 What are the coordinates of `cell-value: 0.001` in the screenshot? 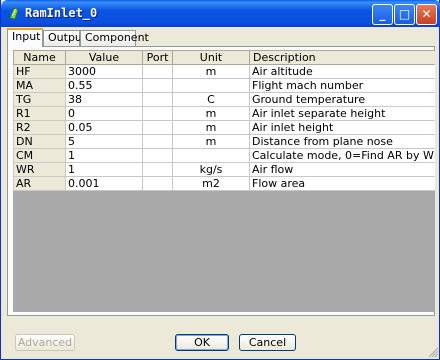 It's located at (104, 183).